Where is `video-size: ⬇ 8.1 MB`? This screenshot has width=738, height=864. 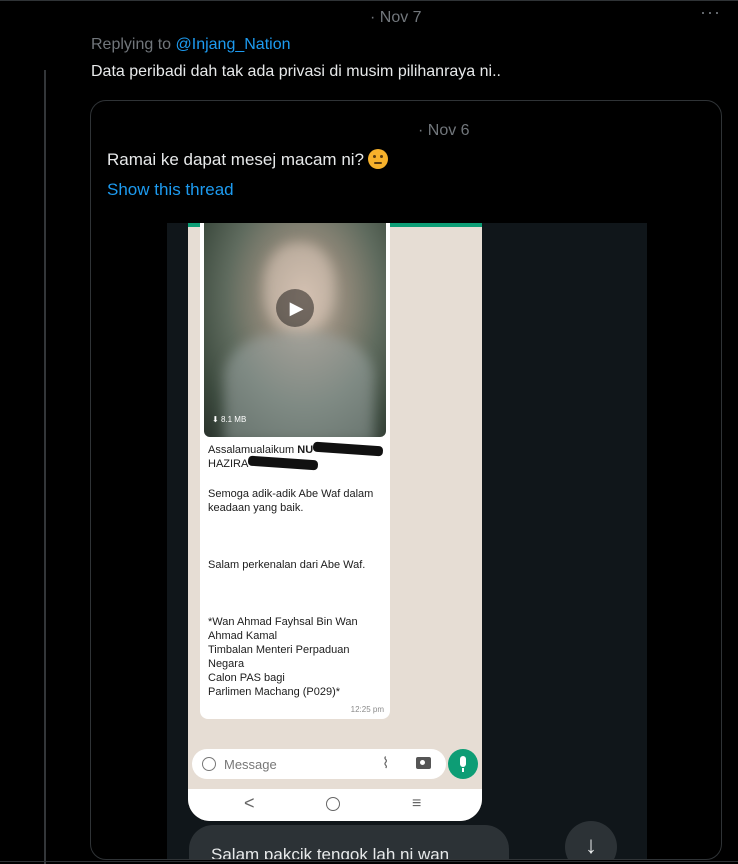 video-size: ⬇ 8.1 MB is located at coordinates (229, 419).